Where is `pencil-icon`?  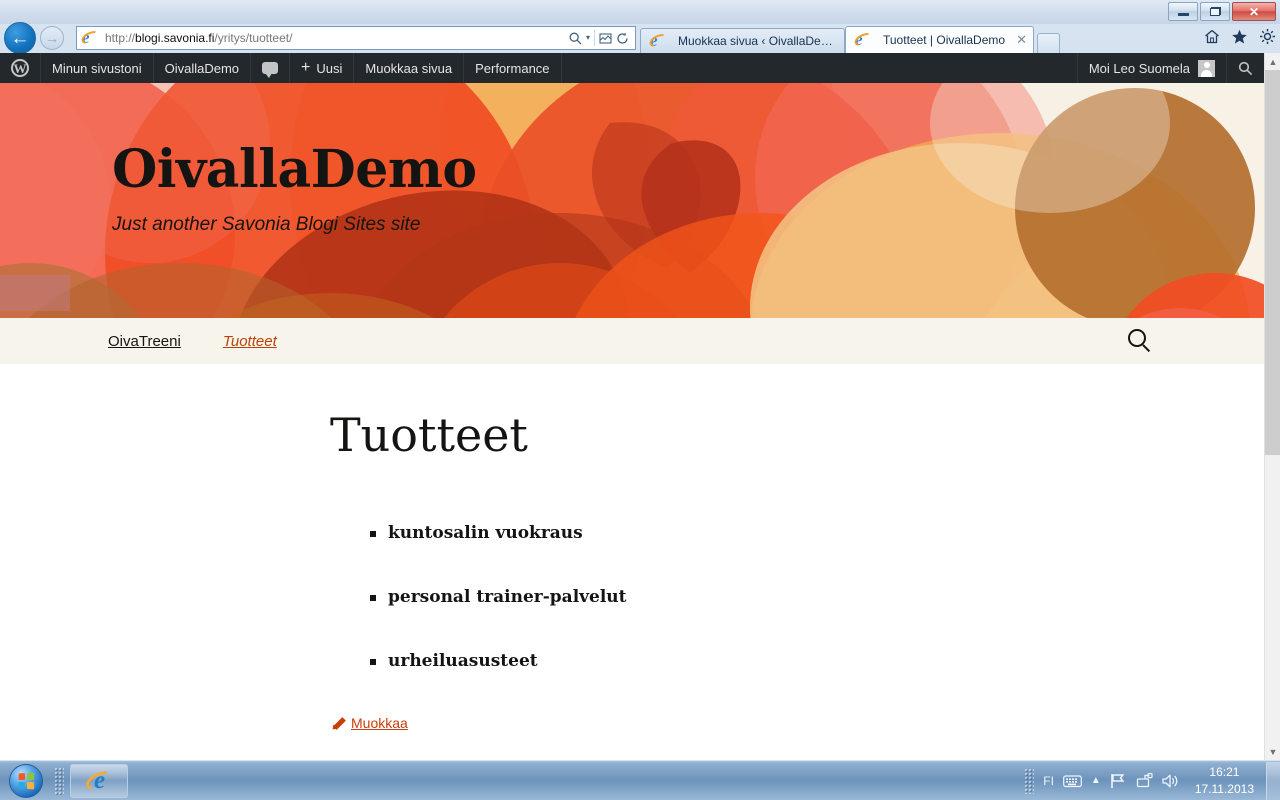 pencil-icon is located at coordinates (339, 723).